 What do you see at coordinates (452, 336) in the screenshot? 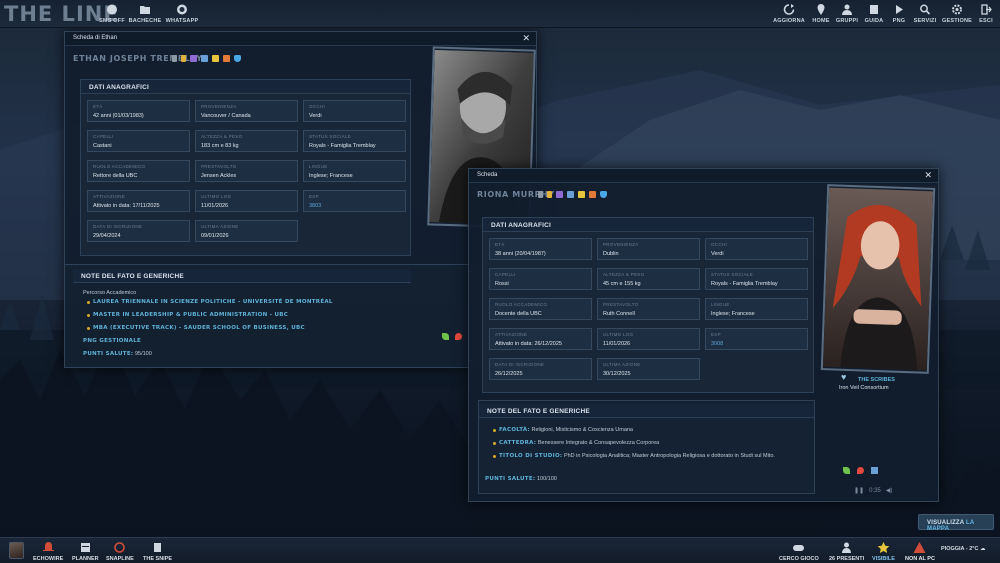
I see `note-icons` at bounding box center [452, 336].